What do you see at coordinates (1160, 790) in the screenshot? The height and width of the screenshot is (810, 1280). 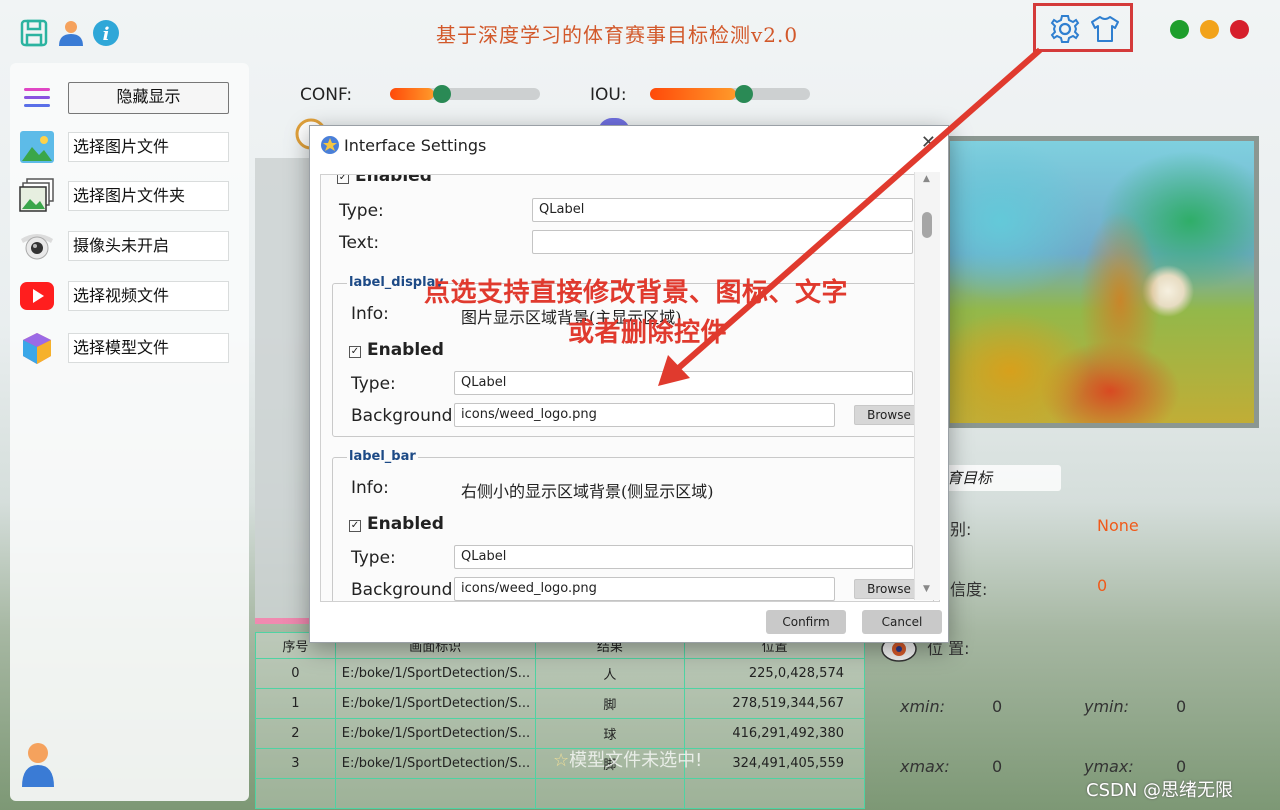 I see `watermark: CSDN @思绪无限` at bounding box center [1160, 790].